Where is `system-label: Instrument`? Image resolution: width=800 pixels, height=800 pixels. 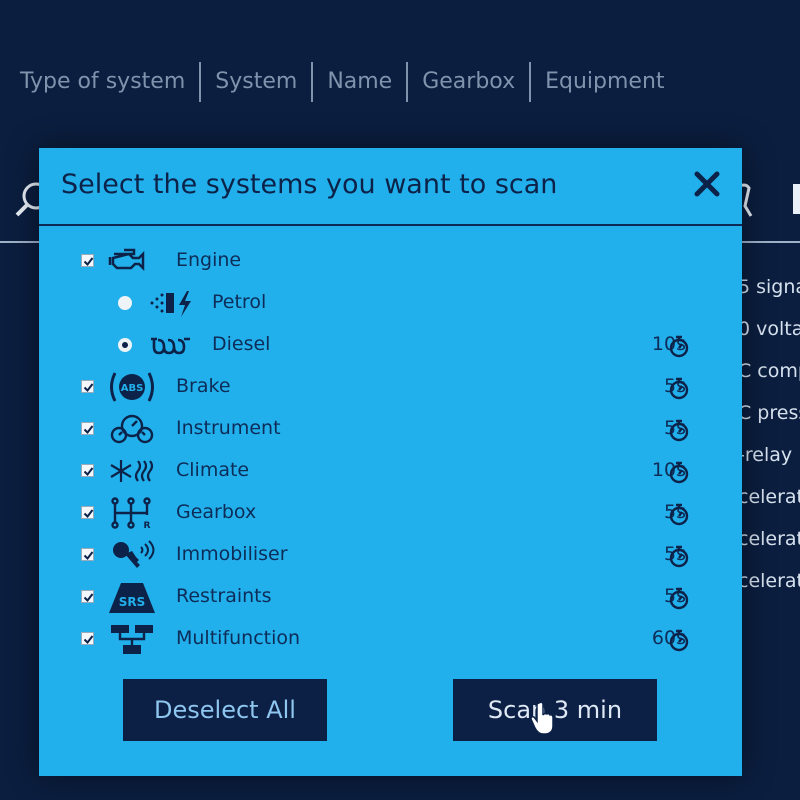
system-label: Instrument is located at coordinates (228, 428).